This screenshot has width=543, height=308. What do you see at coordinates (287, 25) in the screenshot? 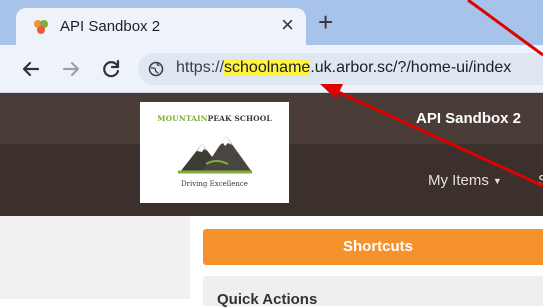
I see `tab-close-button: ×` at bounding box center [287, 25].